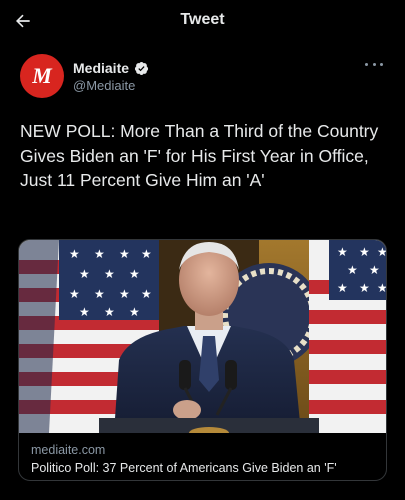  I want to click on avatar-letter: M, so click(42, 75).